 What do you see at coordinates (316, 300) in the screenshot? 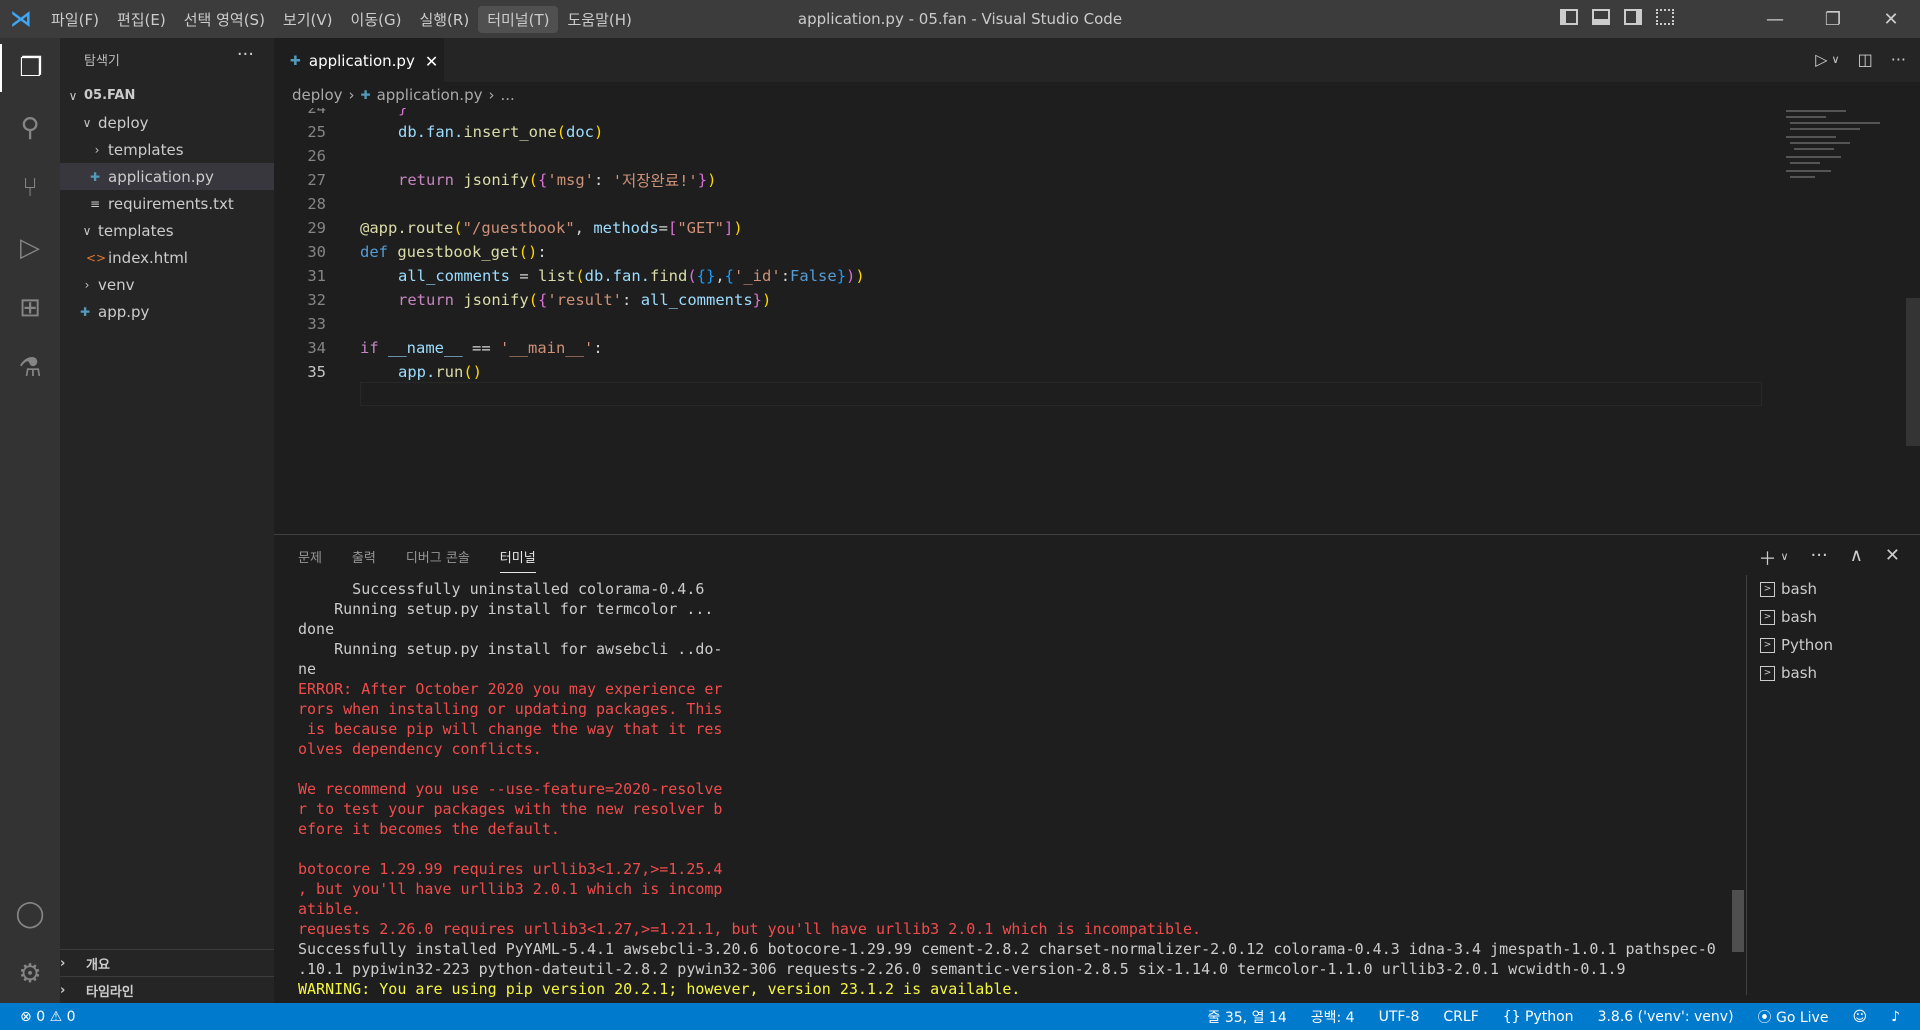
I see `line-number: 32` at bounding box center [316, 300].